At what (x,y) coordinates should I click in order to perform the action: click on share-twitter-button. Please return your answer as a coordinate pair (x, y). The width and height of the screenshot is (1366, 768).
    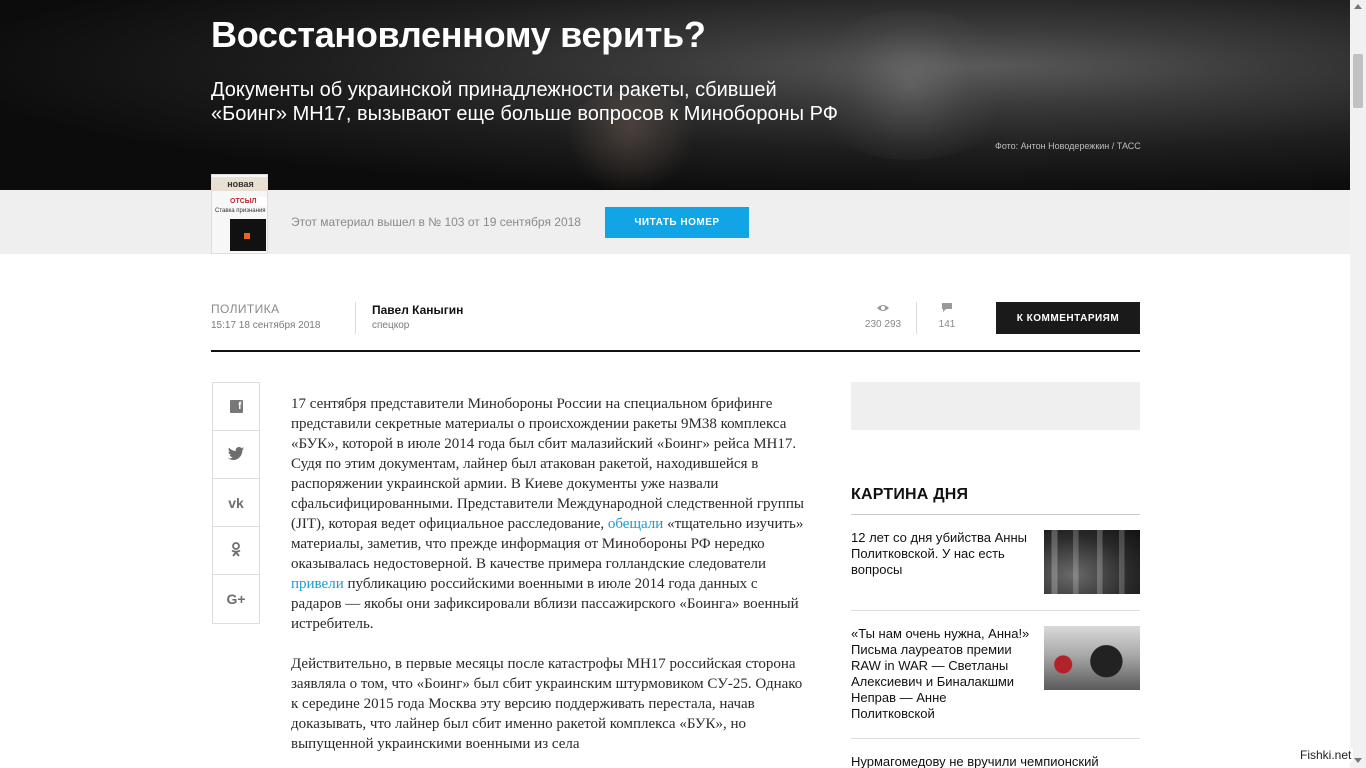
    Looking at the image, I should click on (236, 455).